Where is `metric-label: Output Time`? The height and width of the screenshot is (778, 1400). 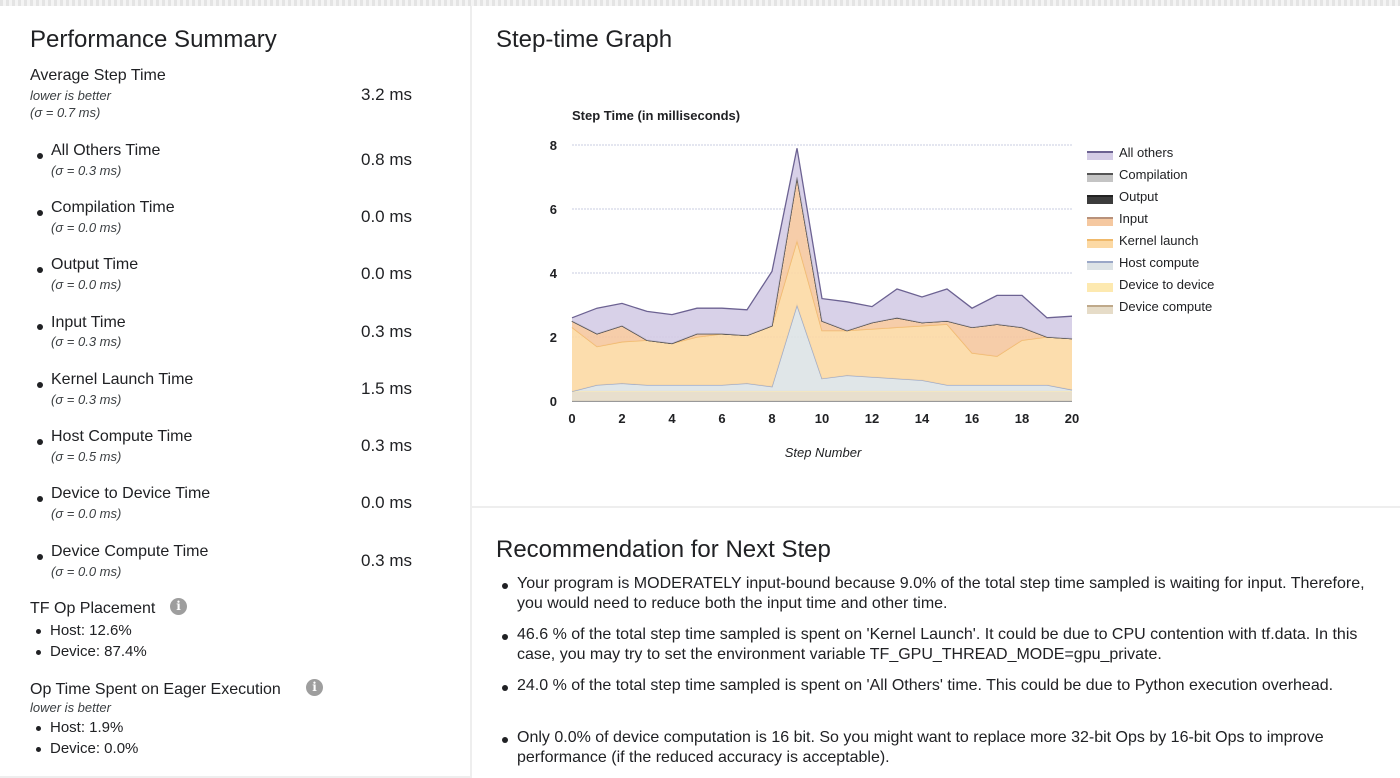 metric-label: Output Time is located at coordinates (95, 264).